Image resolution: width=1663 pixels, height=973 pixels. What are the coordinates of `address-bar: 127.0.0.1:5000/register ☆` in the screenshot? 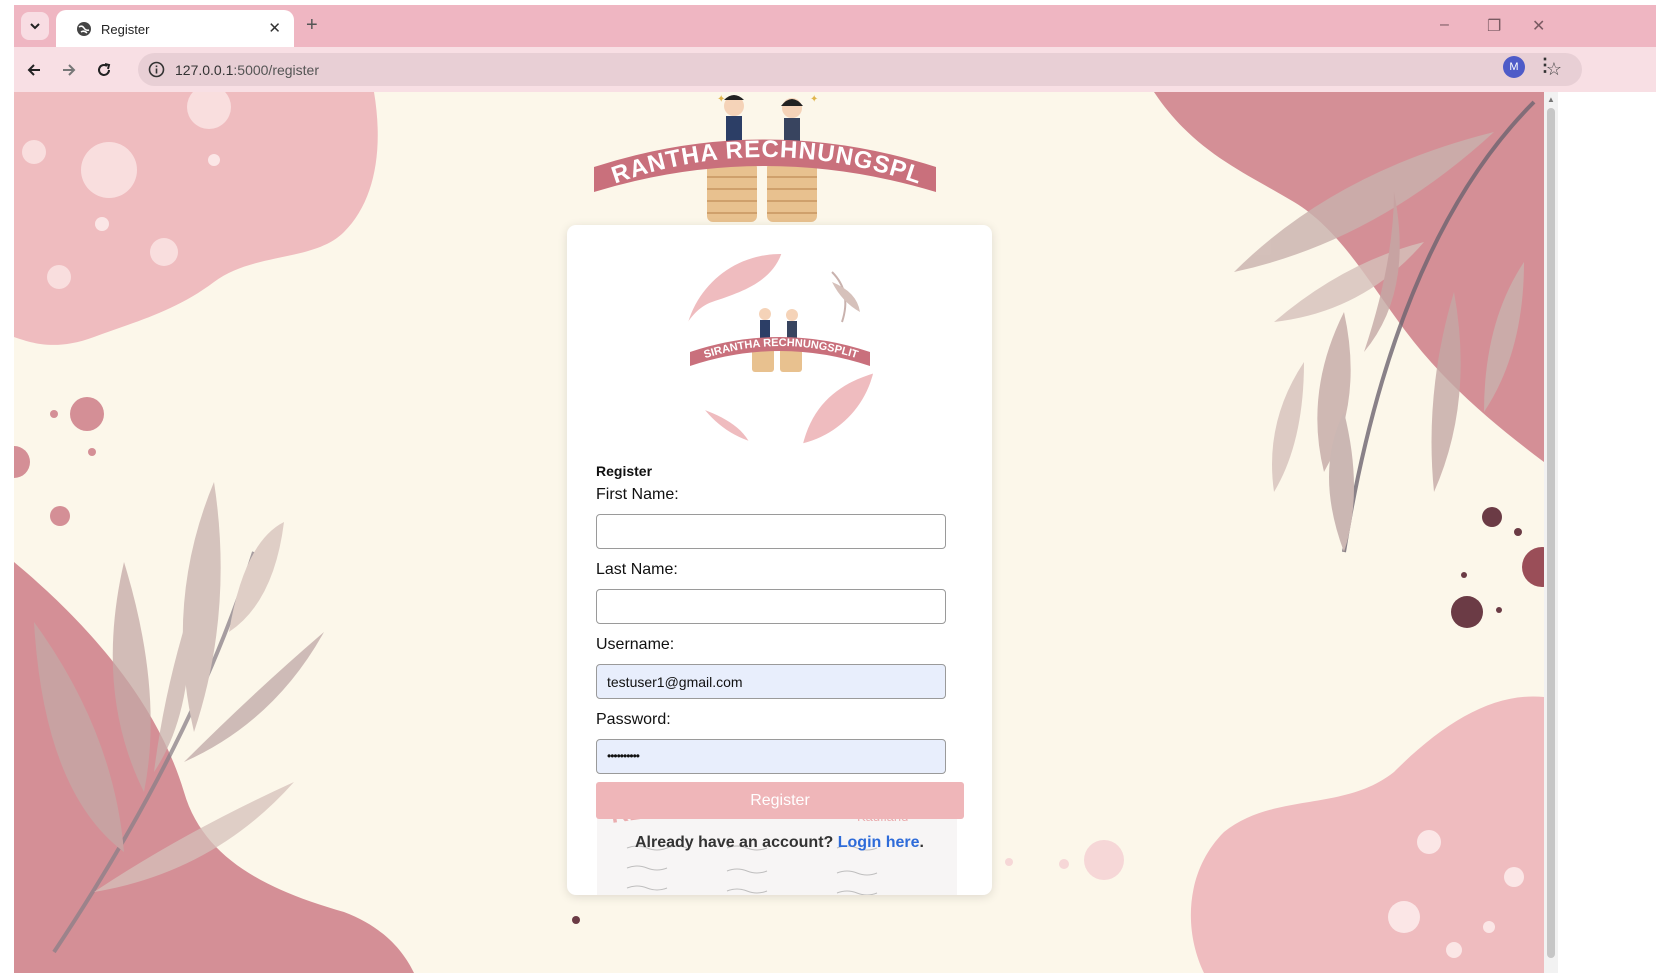 It's located at (860, 69).